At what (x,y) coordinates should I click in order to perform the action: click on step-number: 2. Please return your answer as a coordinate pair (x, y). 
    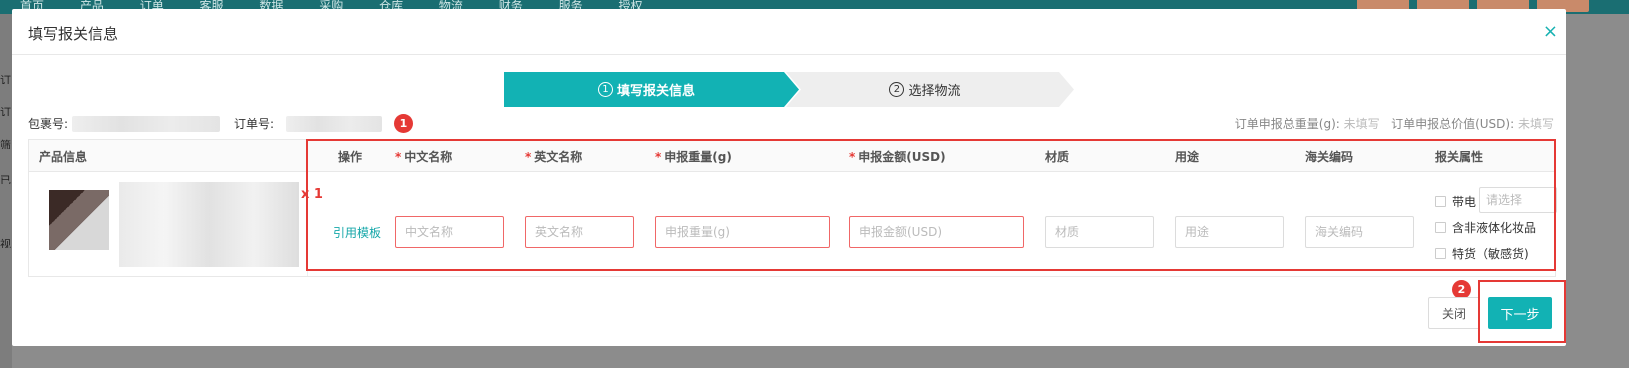
    Looking at the image, I should click on (897, 89).